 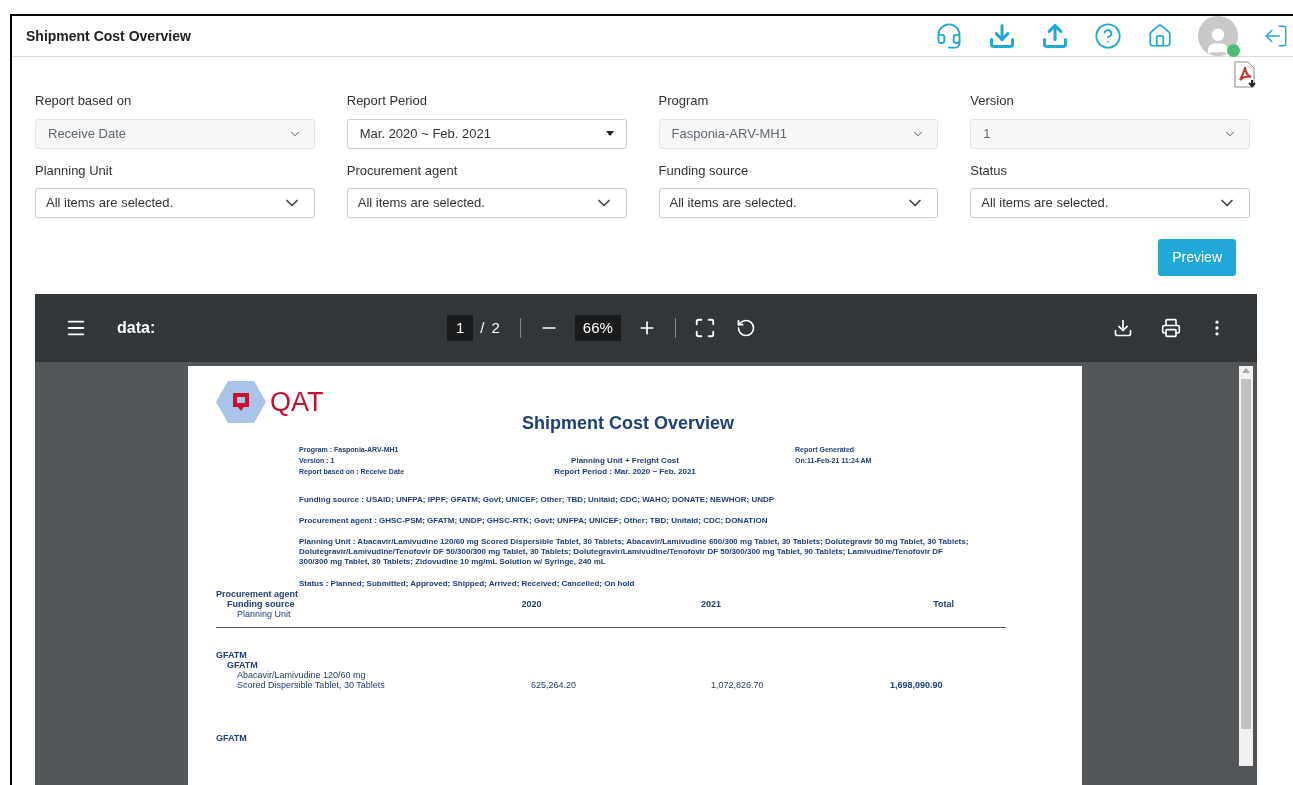 I want to click on fit-page-icon, so click(x=704, y=328).